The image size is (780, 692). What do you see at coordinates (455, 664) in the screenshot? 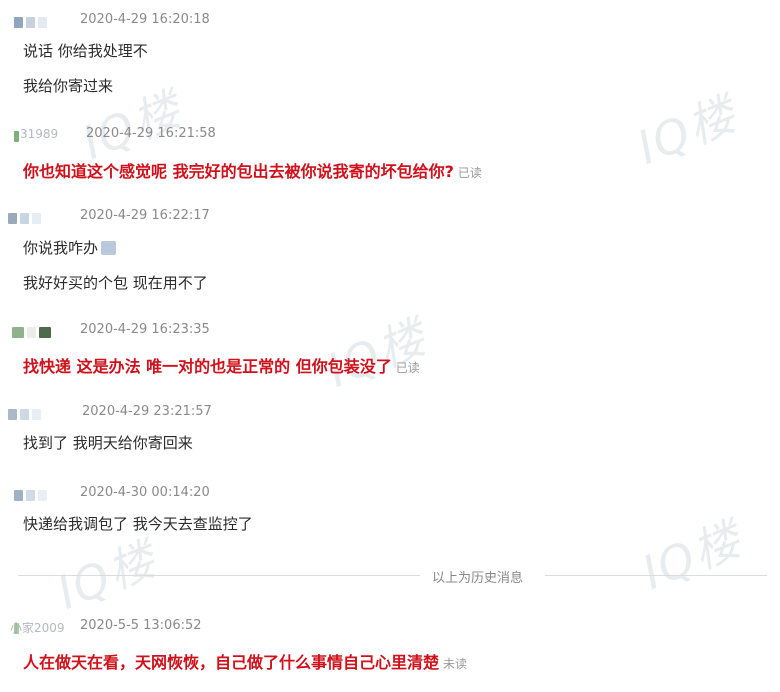
I see `unread-status: 未读` at bounding box center [455, 664].